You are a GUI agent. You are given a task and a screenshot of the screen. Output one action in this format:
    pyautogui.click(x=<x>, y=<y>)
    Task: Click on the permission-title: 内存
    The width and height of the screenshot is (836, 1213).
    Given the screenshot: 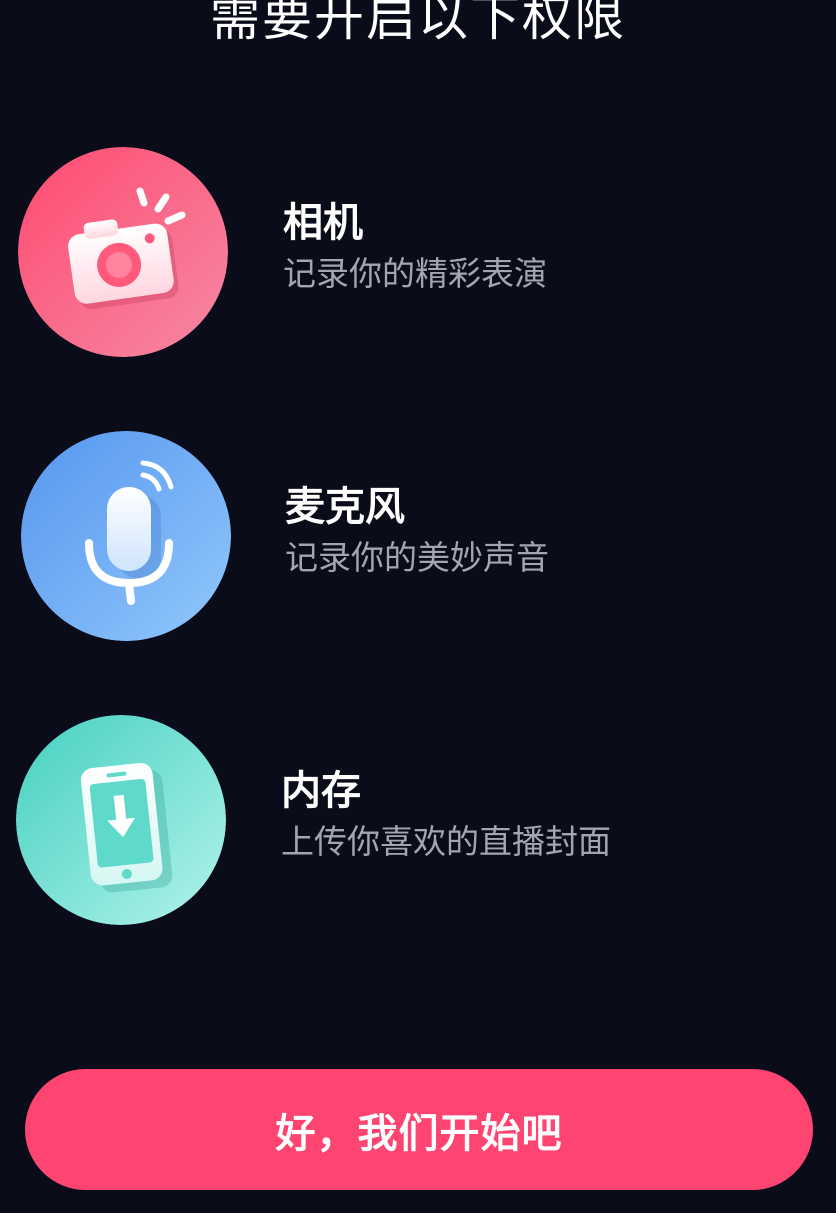 What is the action you would take?
    pyautogui.click(x=321, y=791)
    